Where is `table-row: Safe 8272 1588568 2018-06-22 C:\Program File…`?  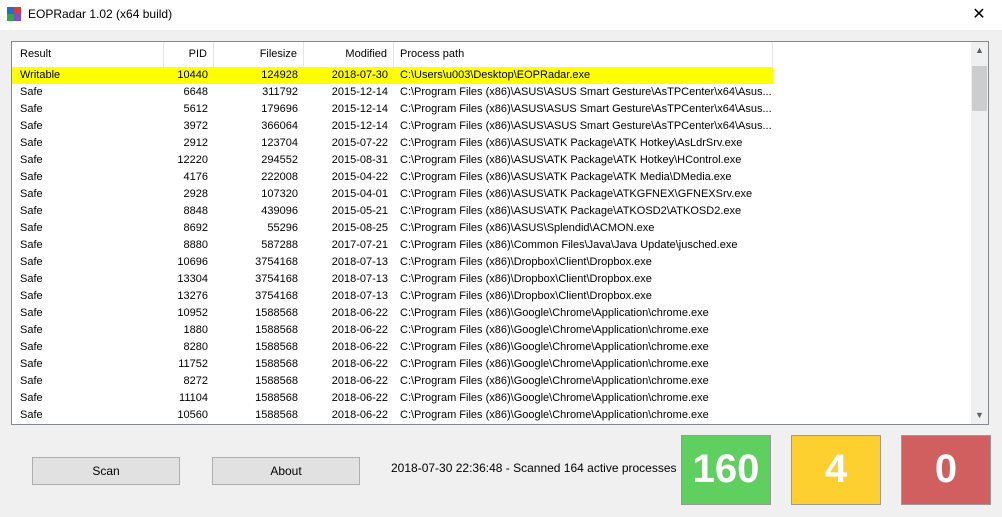 table-row: Safe 8272 1588568 2018-06-22 C:\Program File… is located at coordinates (492, 381).